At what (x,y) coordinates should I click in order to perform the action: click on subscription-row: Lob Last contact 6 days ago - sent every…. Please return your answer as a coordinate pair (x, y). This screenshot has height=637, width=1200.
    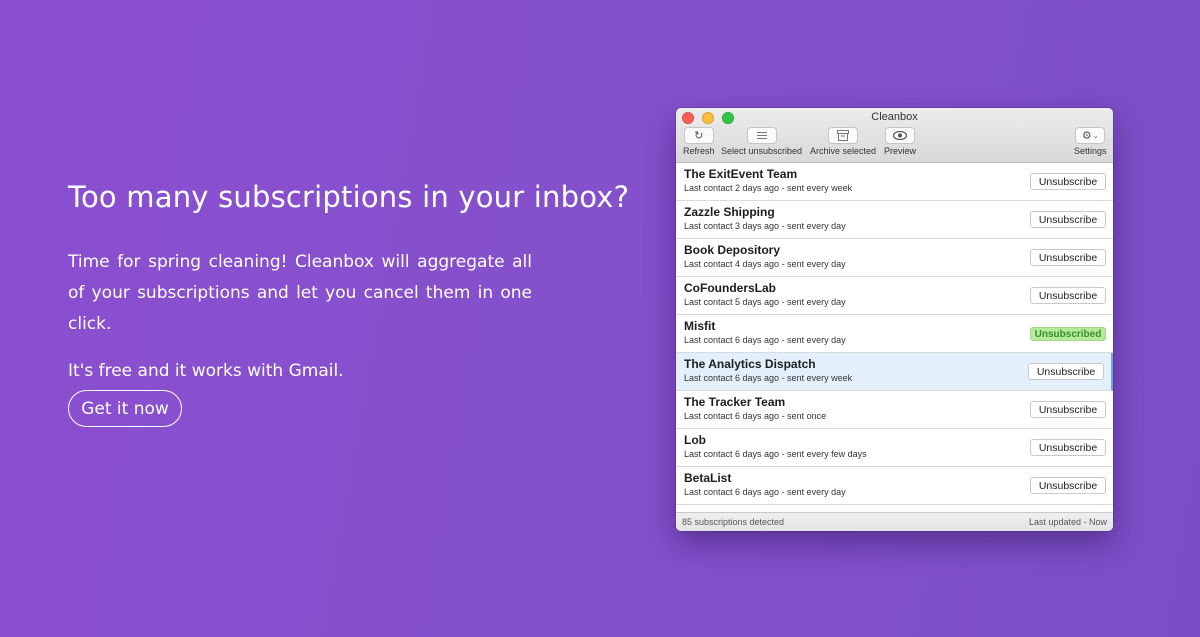
    Looking at the image, I should click on (894, 448).